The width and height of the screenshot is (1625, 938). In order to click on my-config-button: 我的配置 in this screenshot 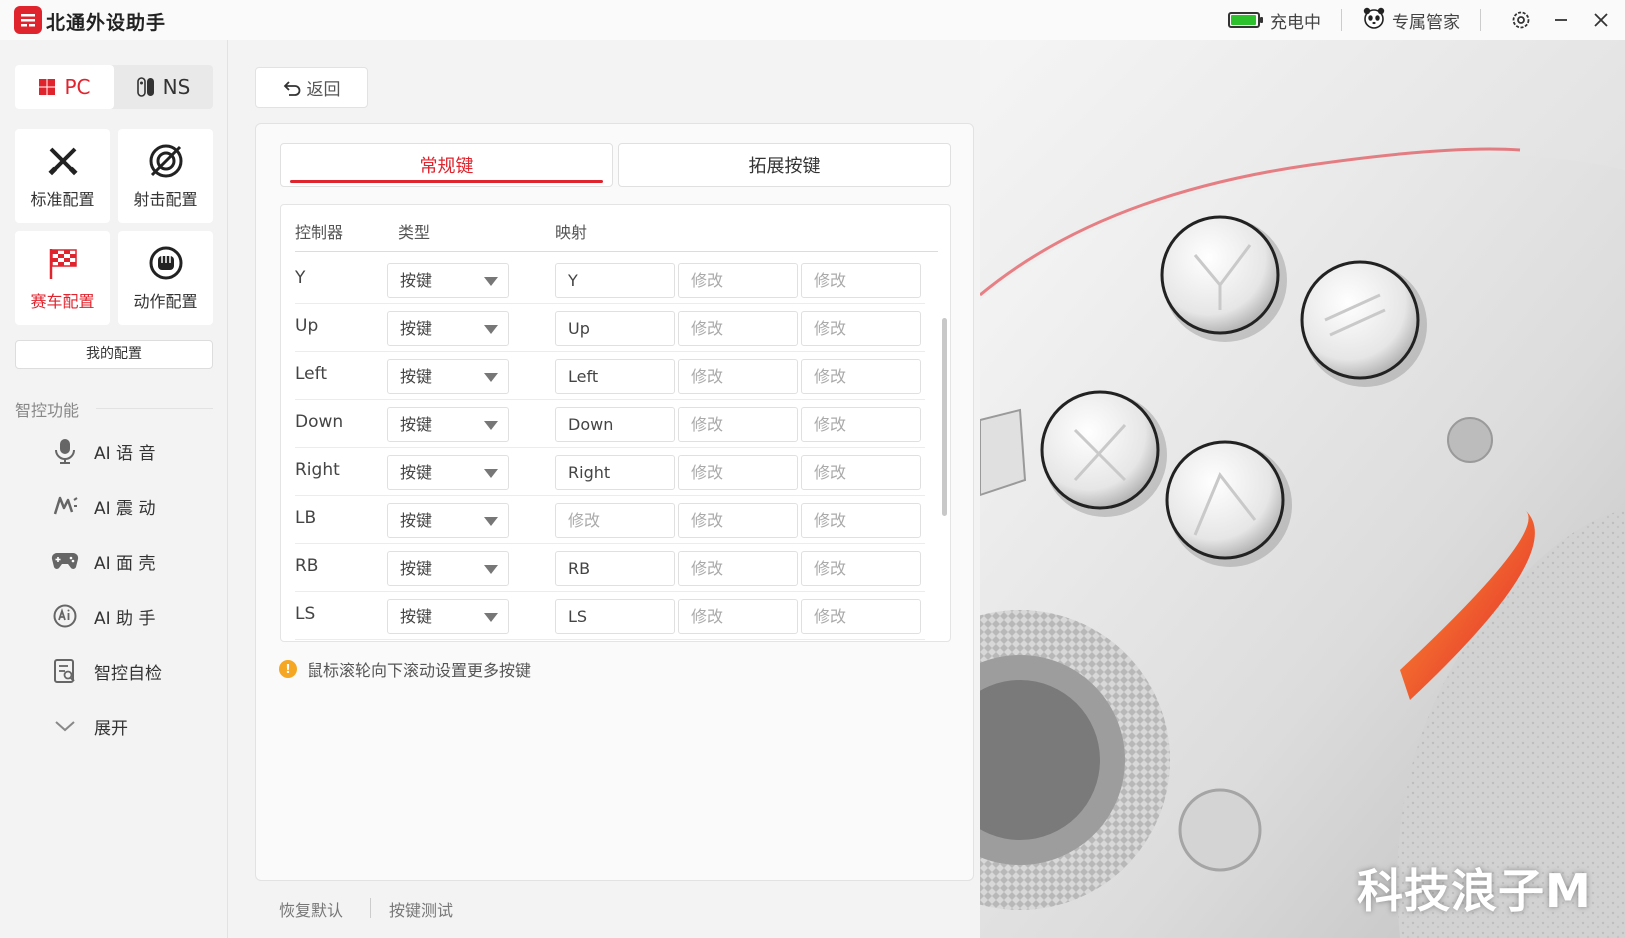, I will do `click(114, 354)`.